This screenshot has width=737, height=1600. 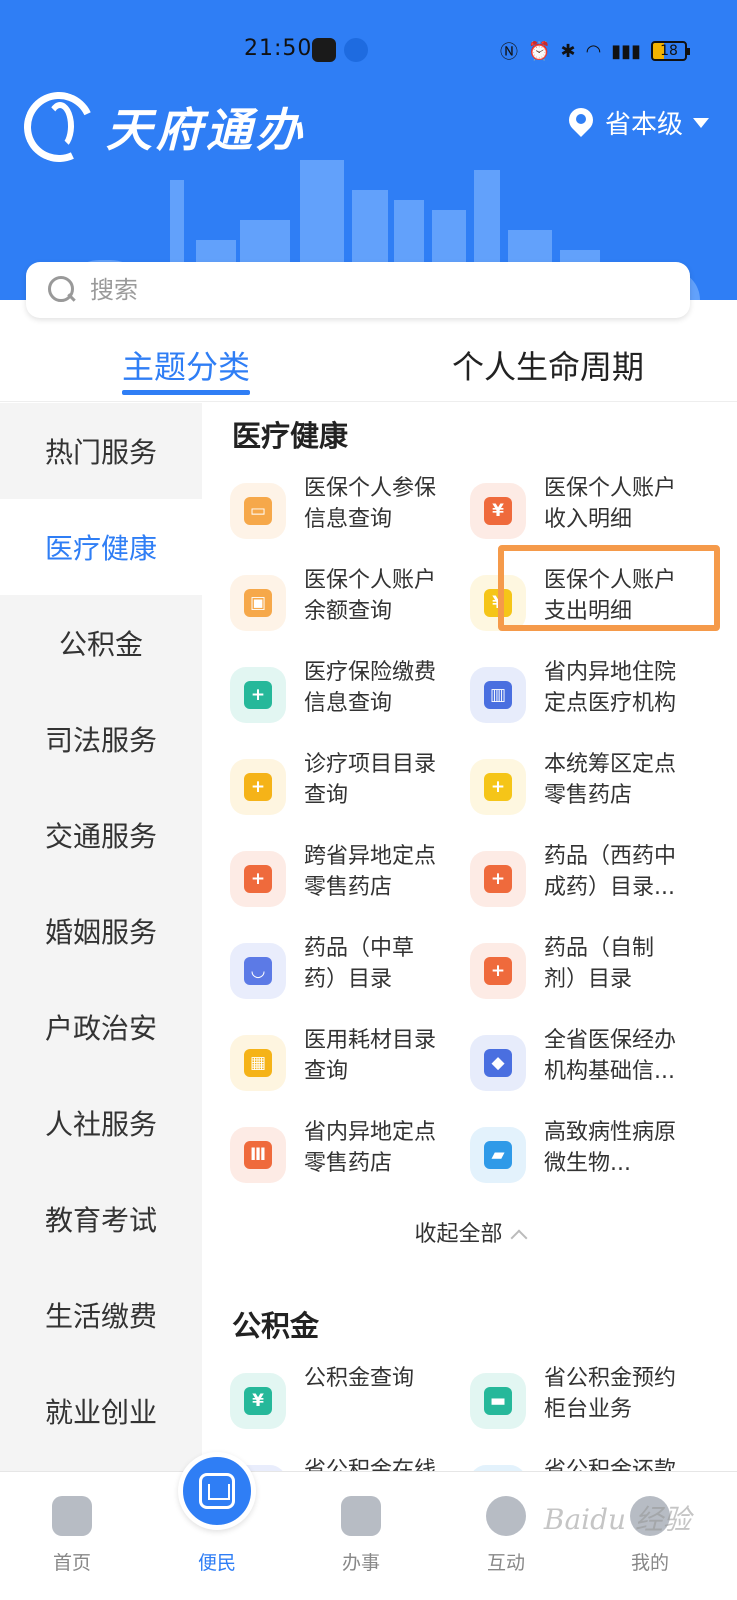 I want to click on sidebar-item-marriage: 婚姻服务, so click(x=101, y=931).